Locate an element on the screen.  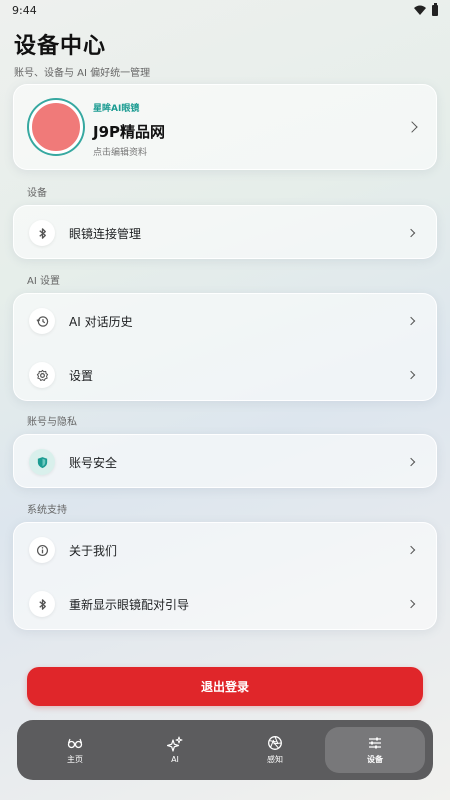
battery-icon is located at coordinates (435, 9).